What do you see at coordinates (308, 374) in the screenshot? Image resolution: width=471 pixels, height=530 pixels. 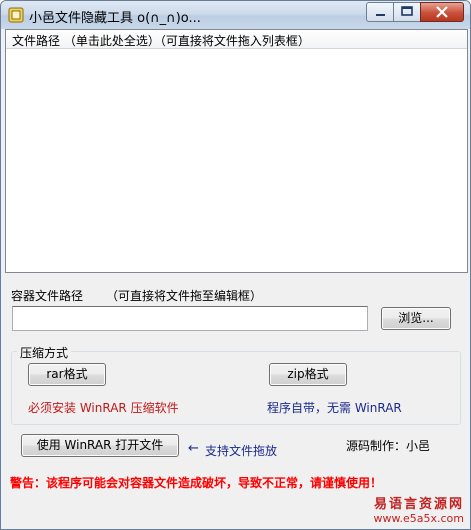 I see `zip-format-button: zip格式` at bounding box center [308, 374].